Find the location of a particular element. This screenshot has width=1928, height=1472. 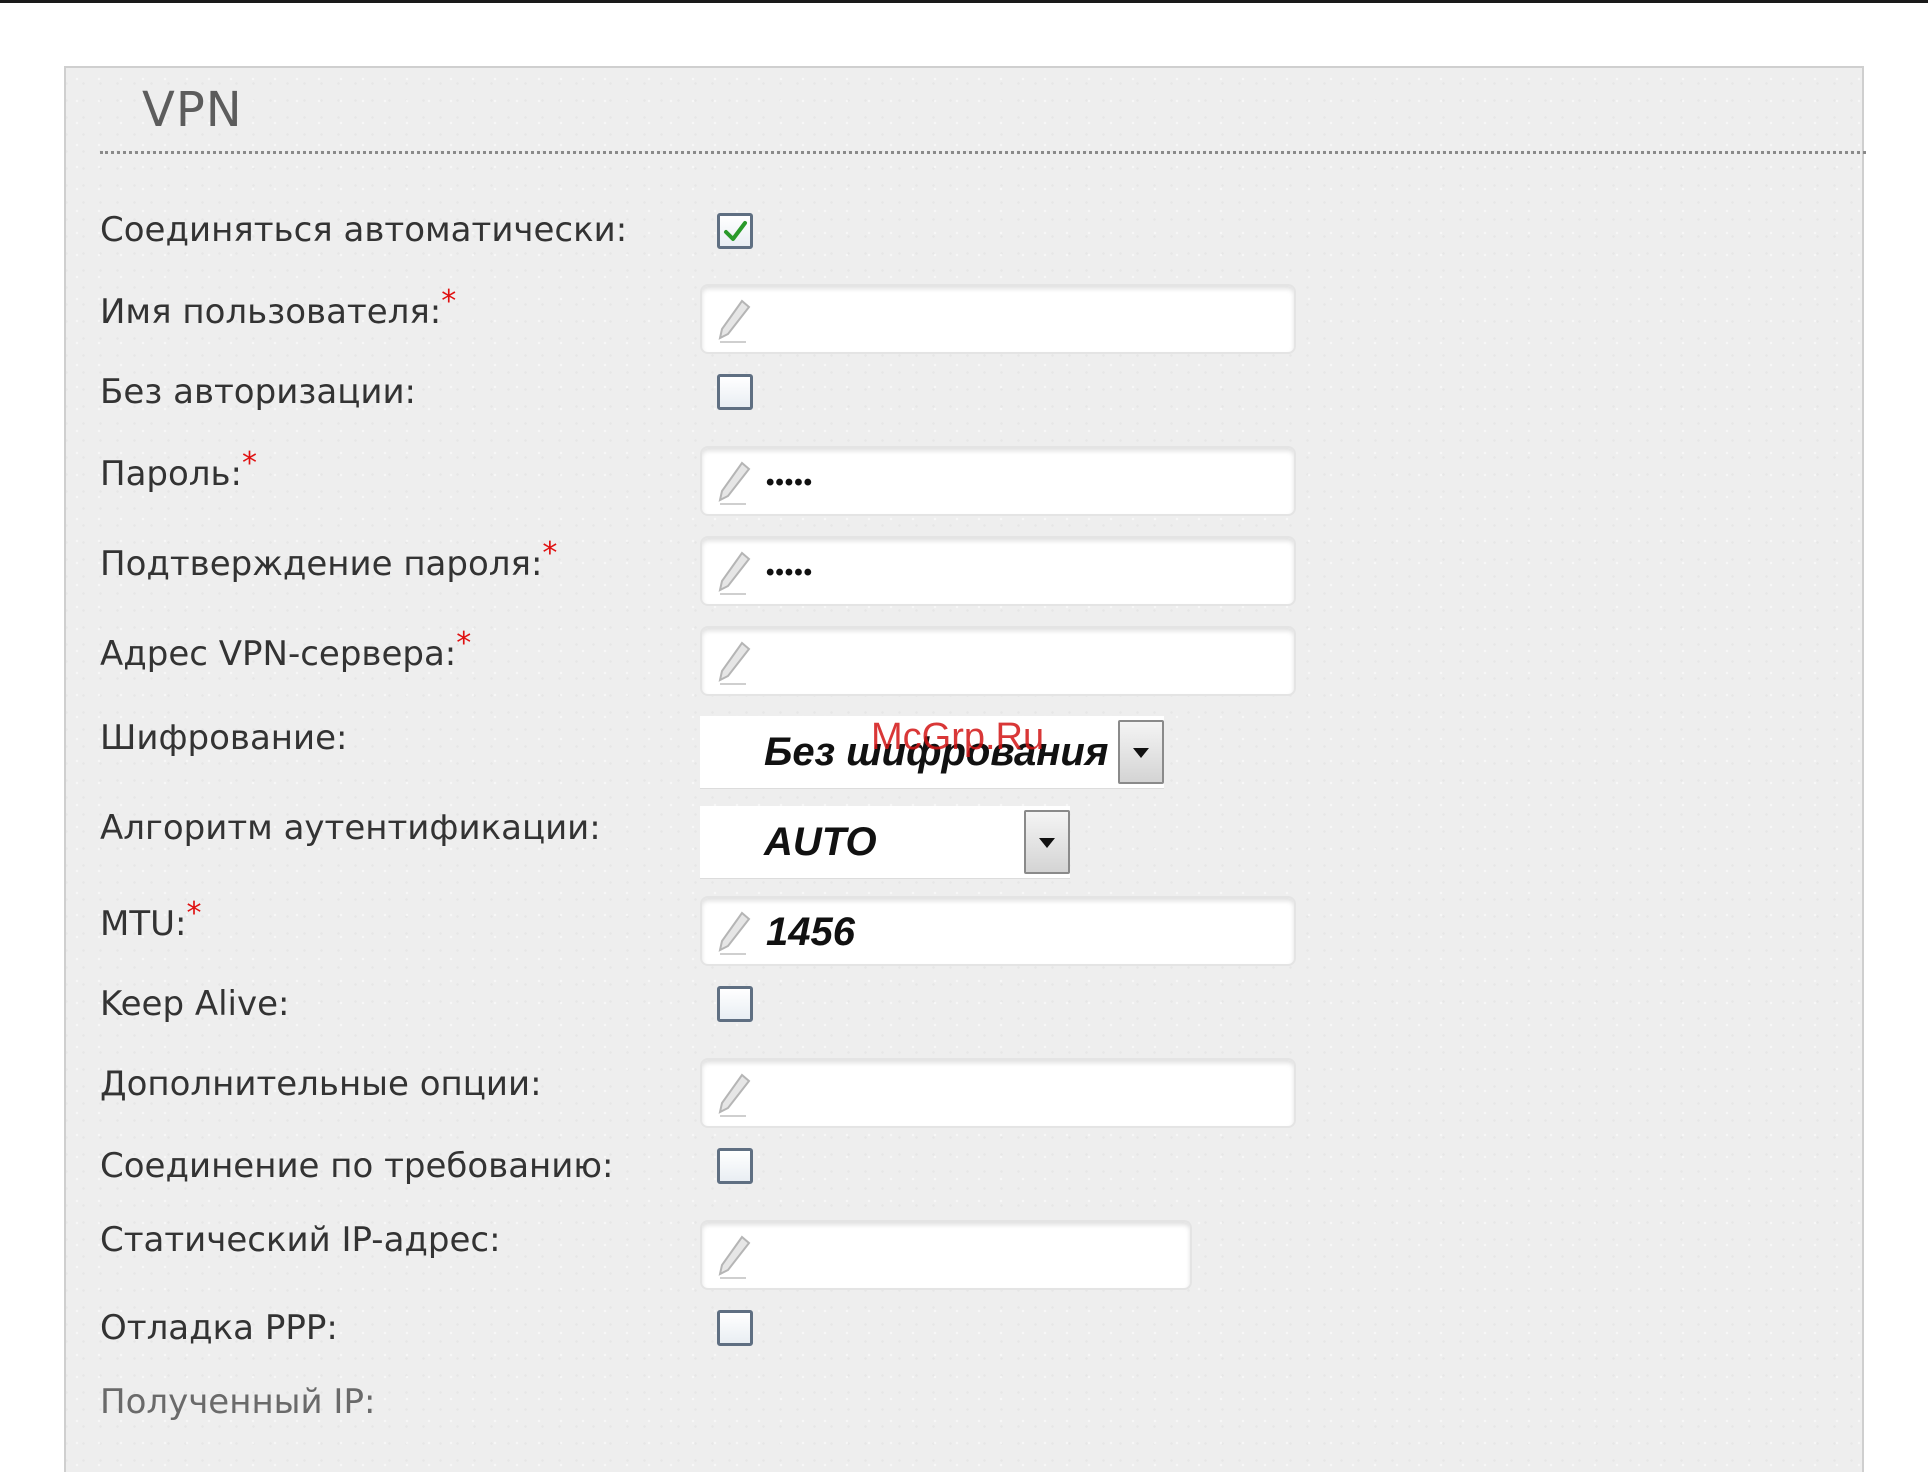

password-confirm-value: ••••• is located at coordinates (790, 572).